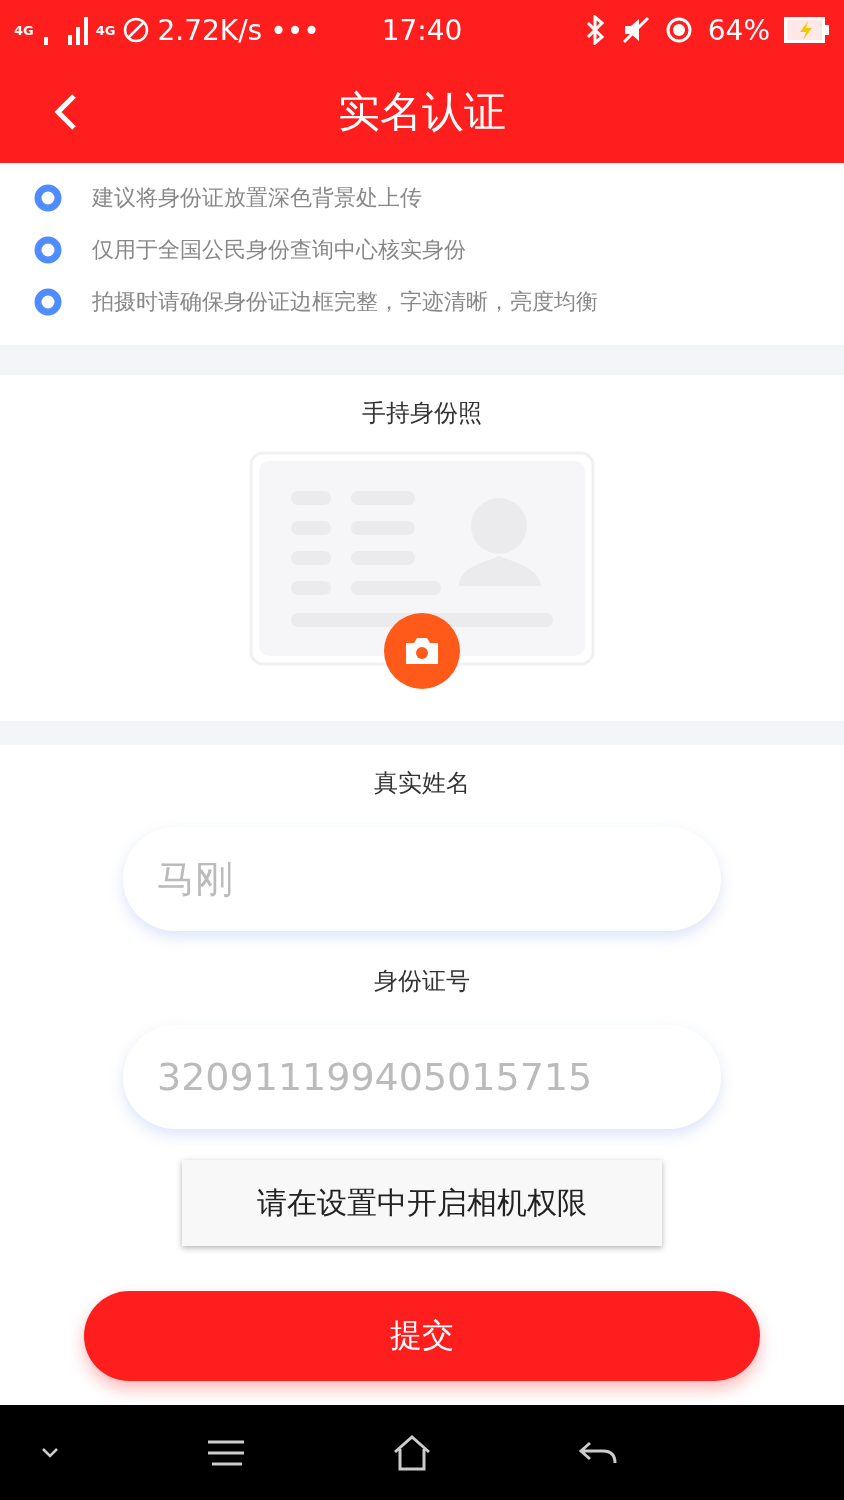  I want to click on blocked-icon, so click(136, 30).